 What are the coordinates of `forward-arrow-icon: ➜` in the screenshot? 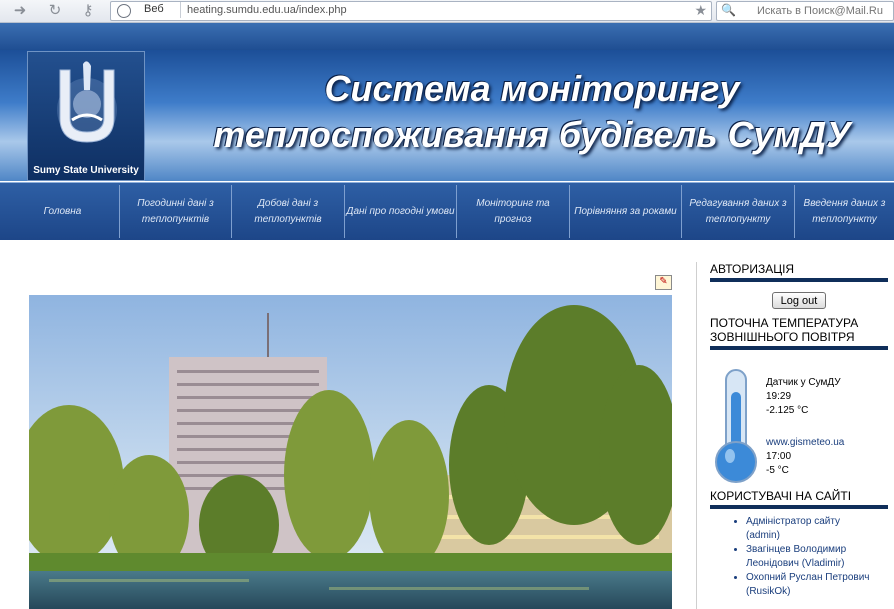 It's located at (20, 11).